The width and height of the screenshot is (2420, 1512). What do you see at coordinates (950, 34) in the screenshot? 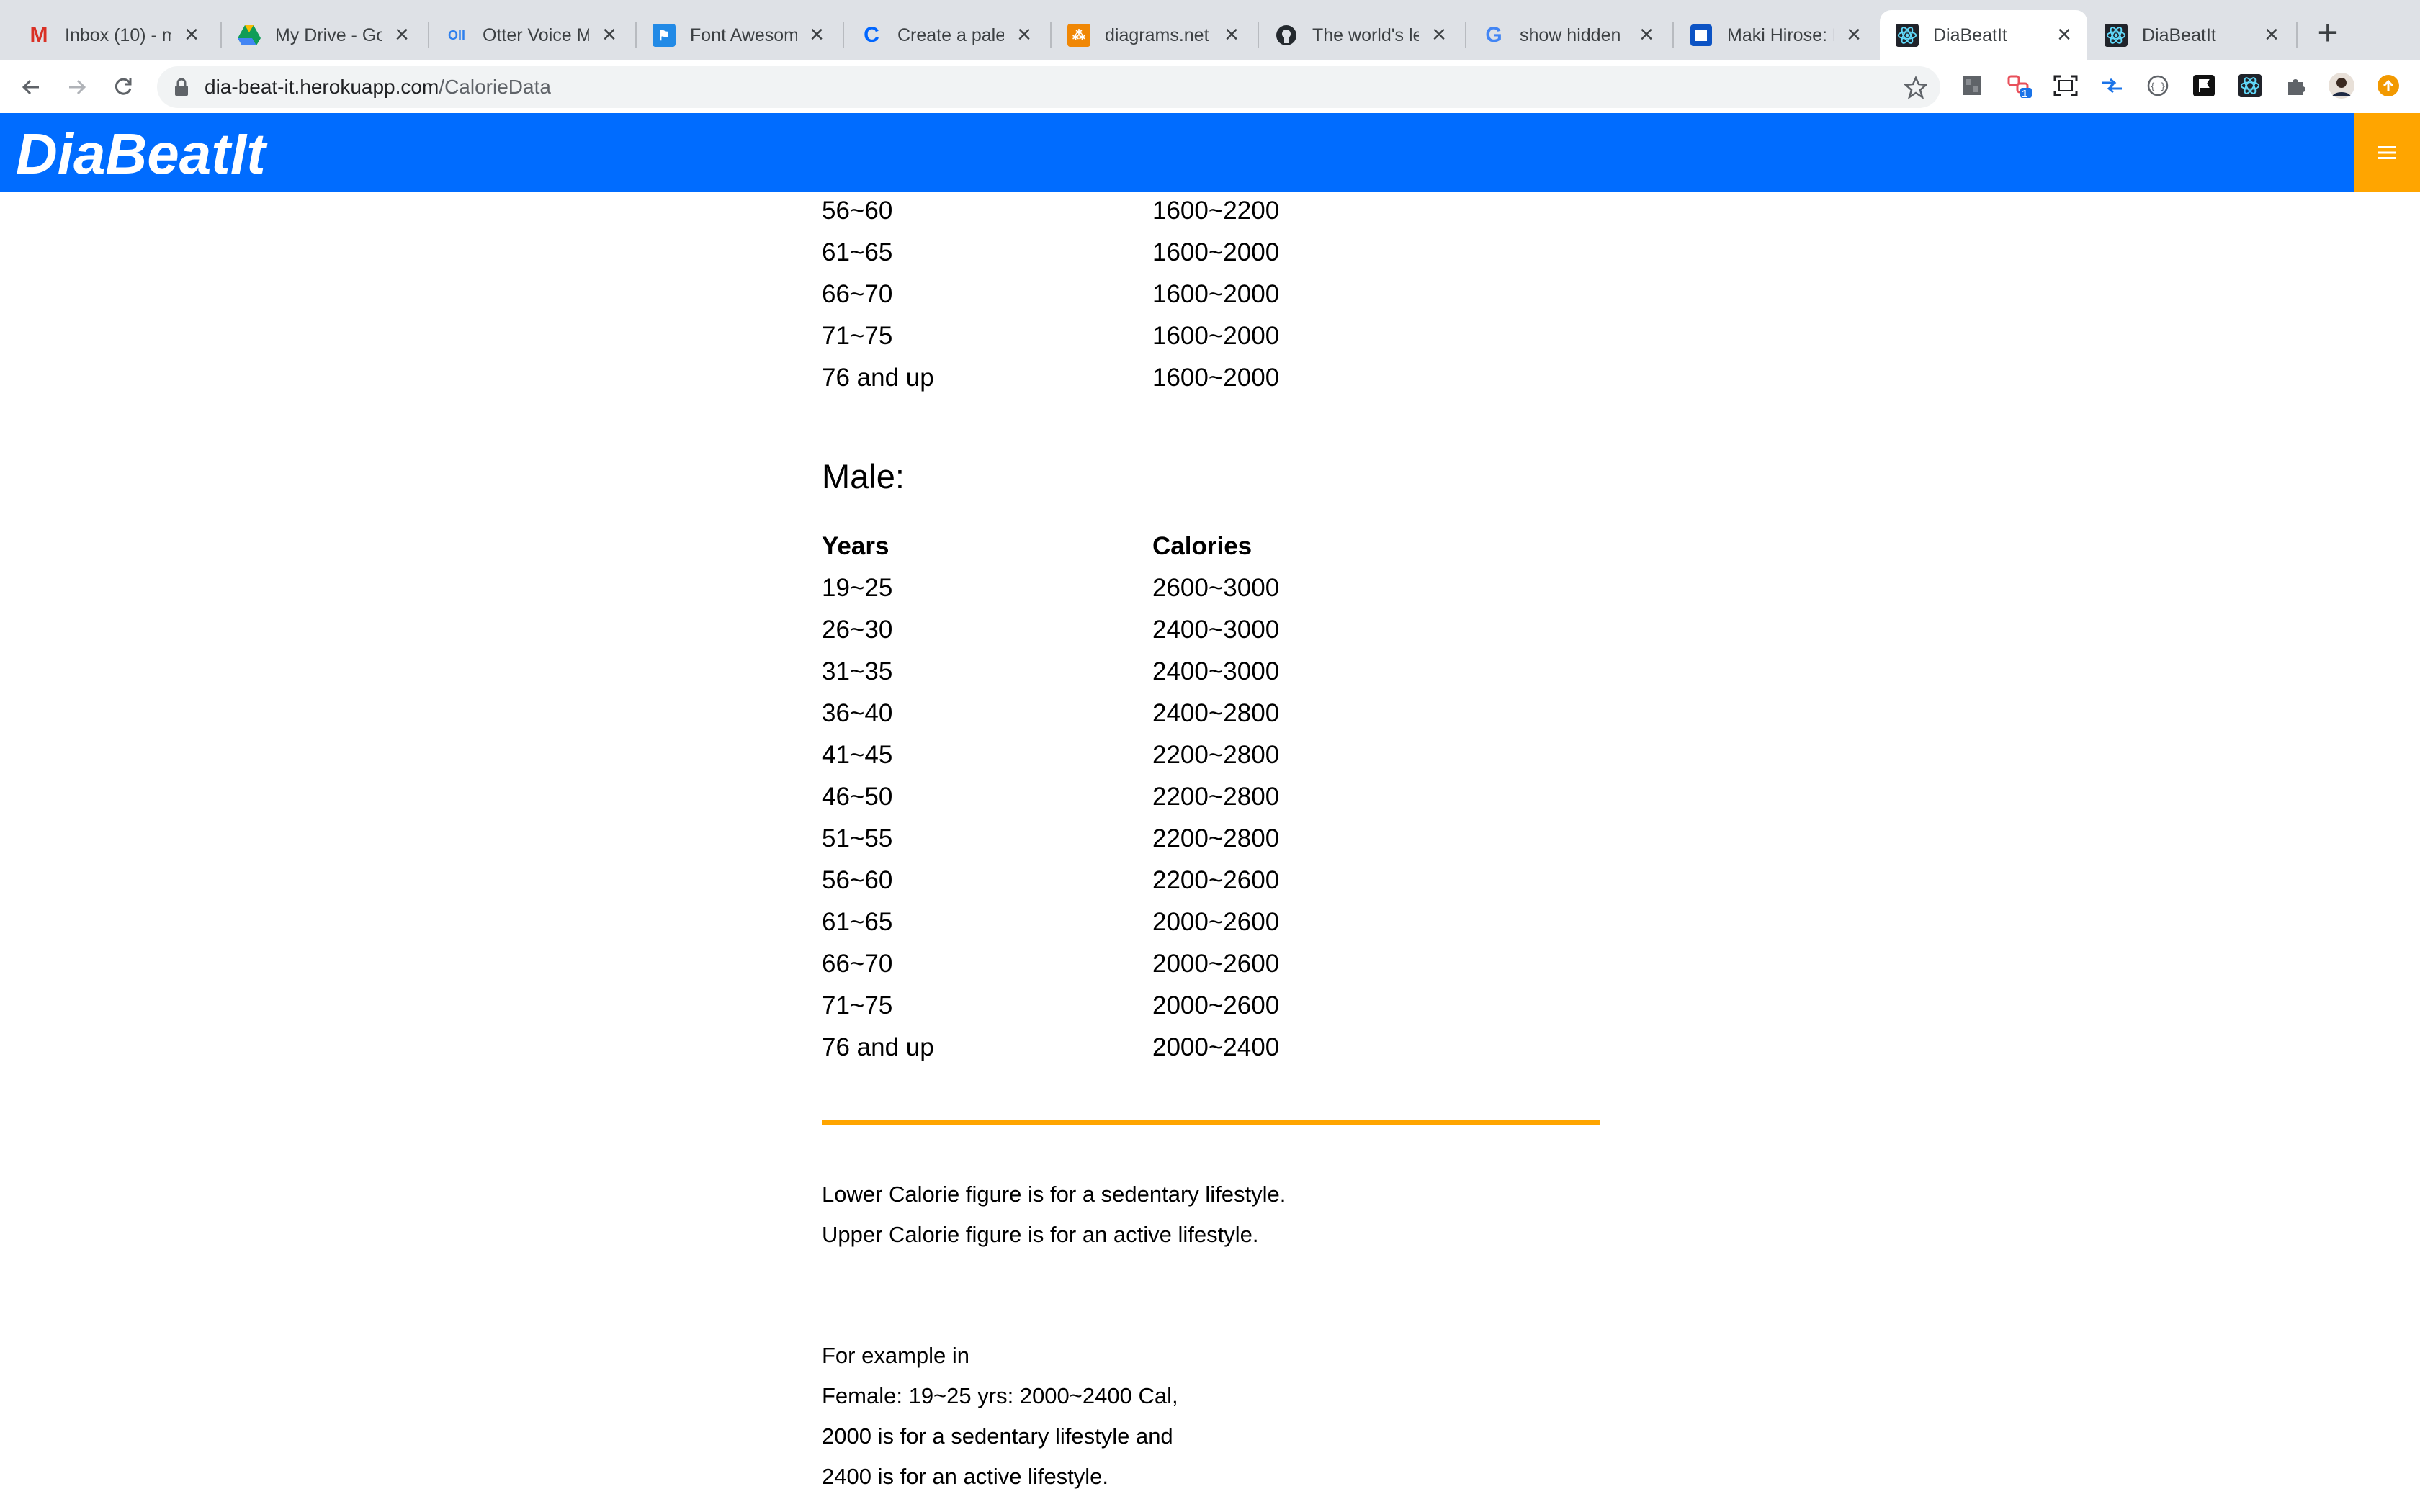
I see `tab-title: Create a palet` at bounding box center [950, 34].